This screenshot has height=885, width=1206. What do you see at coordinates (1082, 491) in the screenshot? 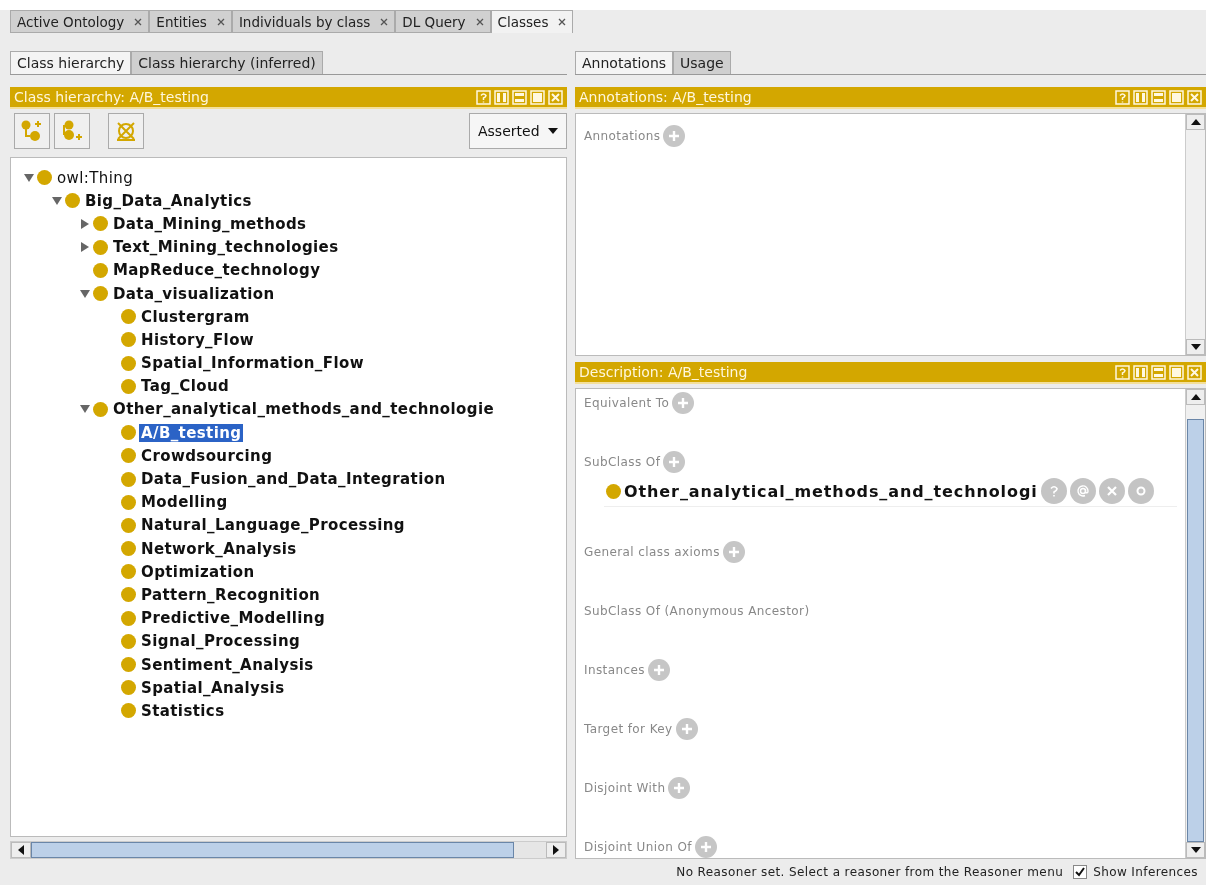
I see `annotate-button` at bounding box center [1082, 491].